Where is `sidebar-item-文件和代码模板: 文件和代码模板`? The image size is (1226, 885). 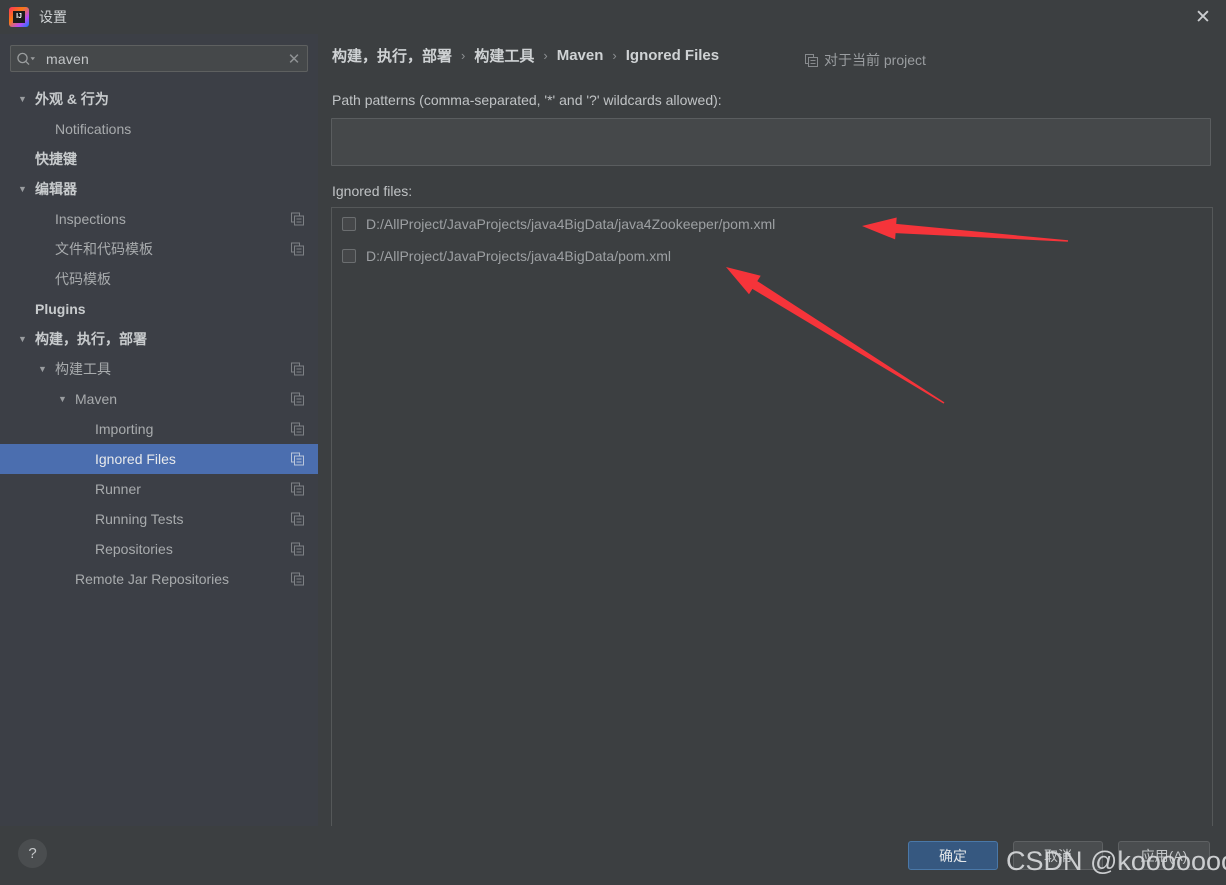
sidebar-item-文件和代码模板: 文件和代码模板 is located at coordinates (159, 249).